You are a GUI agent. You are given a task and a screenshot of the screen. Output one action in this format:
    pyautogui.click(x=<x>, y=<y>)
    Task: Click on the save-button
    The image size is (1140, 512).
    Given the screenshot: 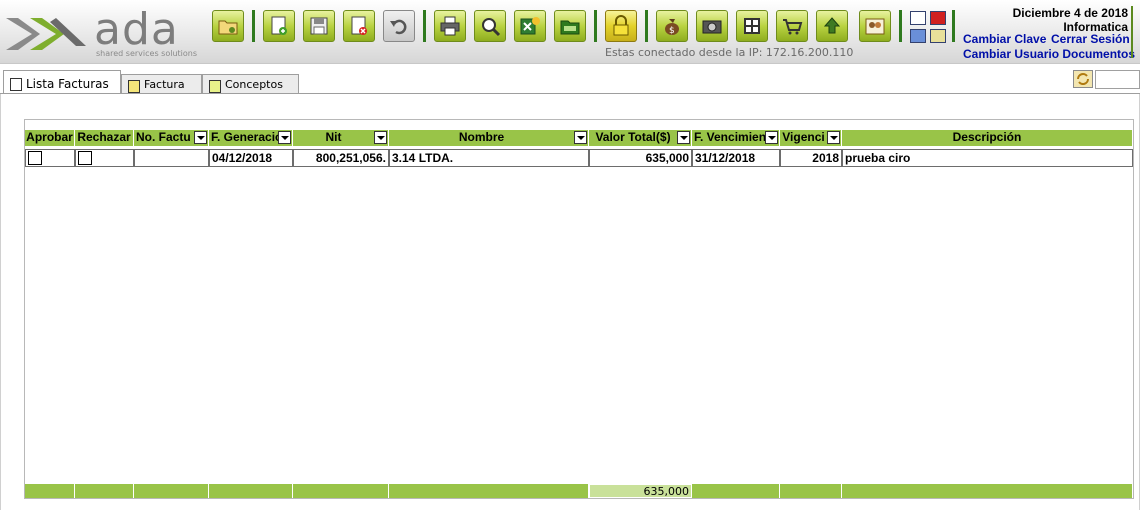 What is the action you would take?
    pyautogui.click(x=319, y=26)
    